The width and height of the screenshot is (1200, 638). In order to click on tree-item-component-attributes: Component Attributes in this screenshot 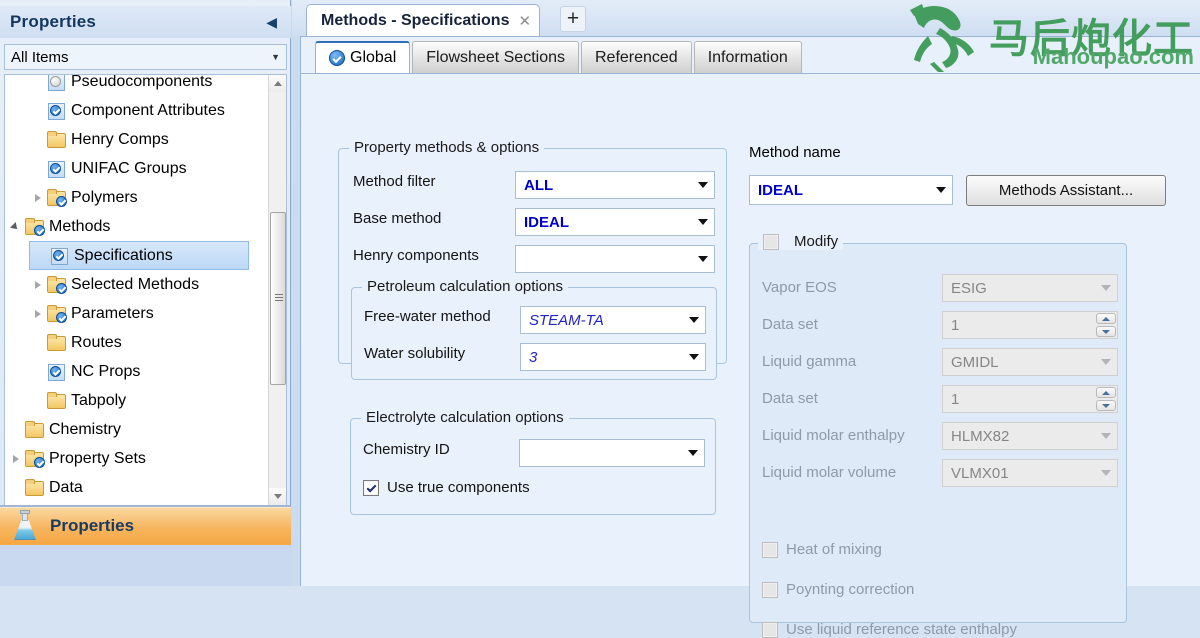, I will do `click(136, 110)`.